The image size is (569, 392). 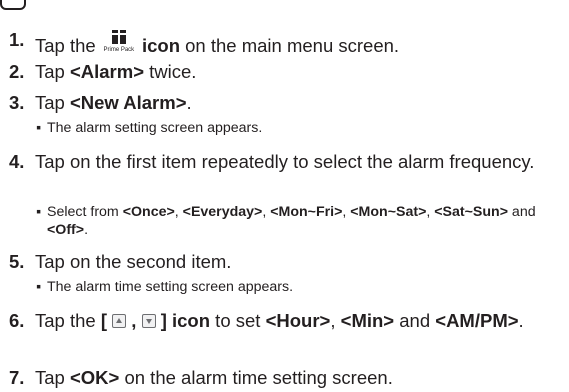 I want to click on step-number: 4., so click(x=17, y=161).